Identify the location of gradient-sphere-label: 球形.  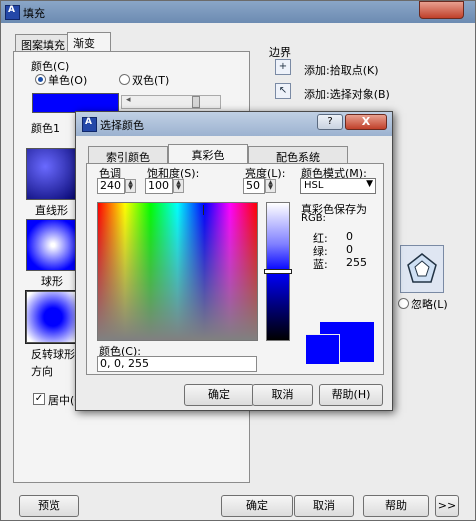
(52, 281).